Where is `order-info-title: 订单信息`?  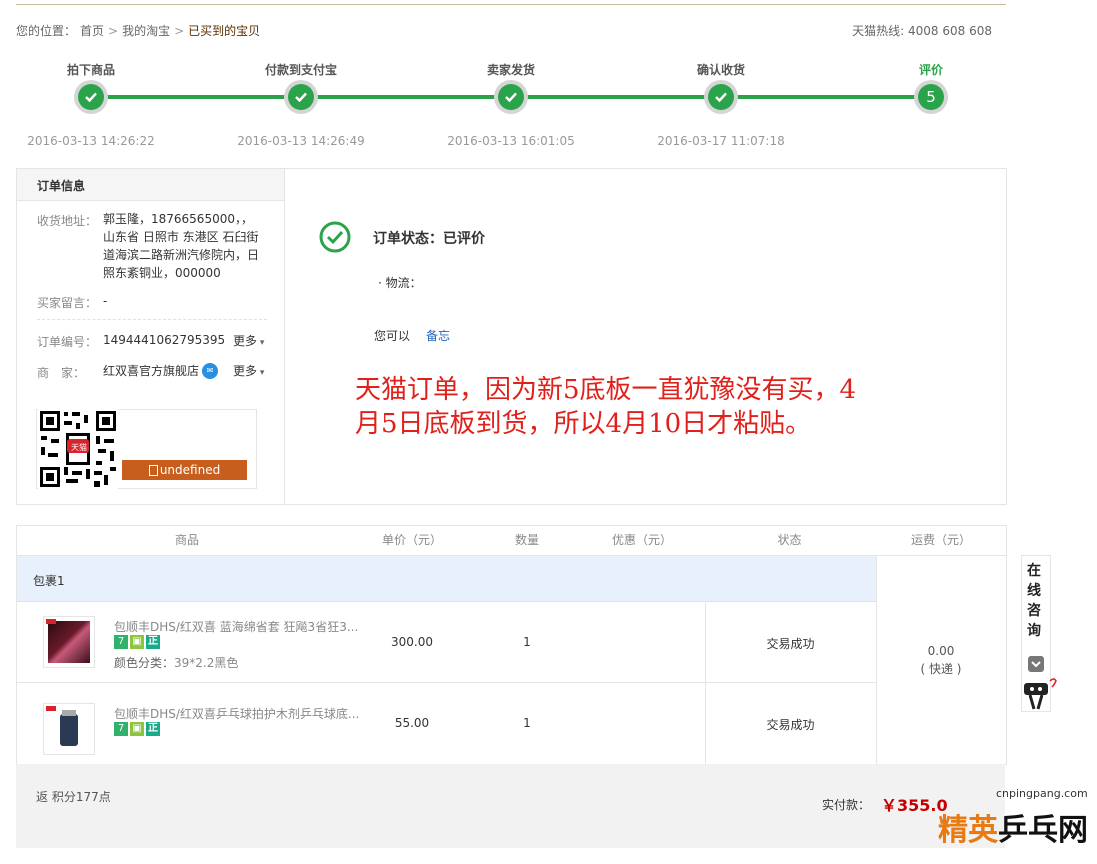
order-info-title: 订单信息 is located at coordinates (61, 186).